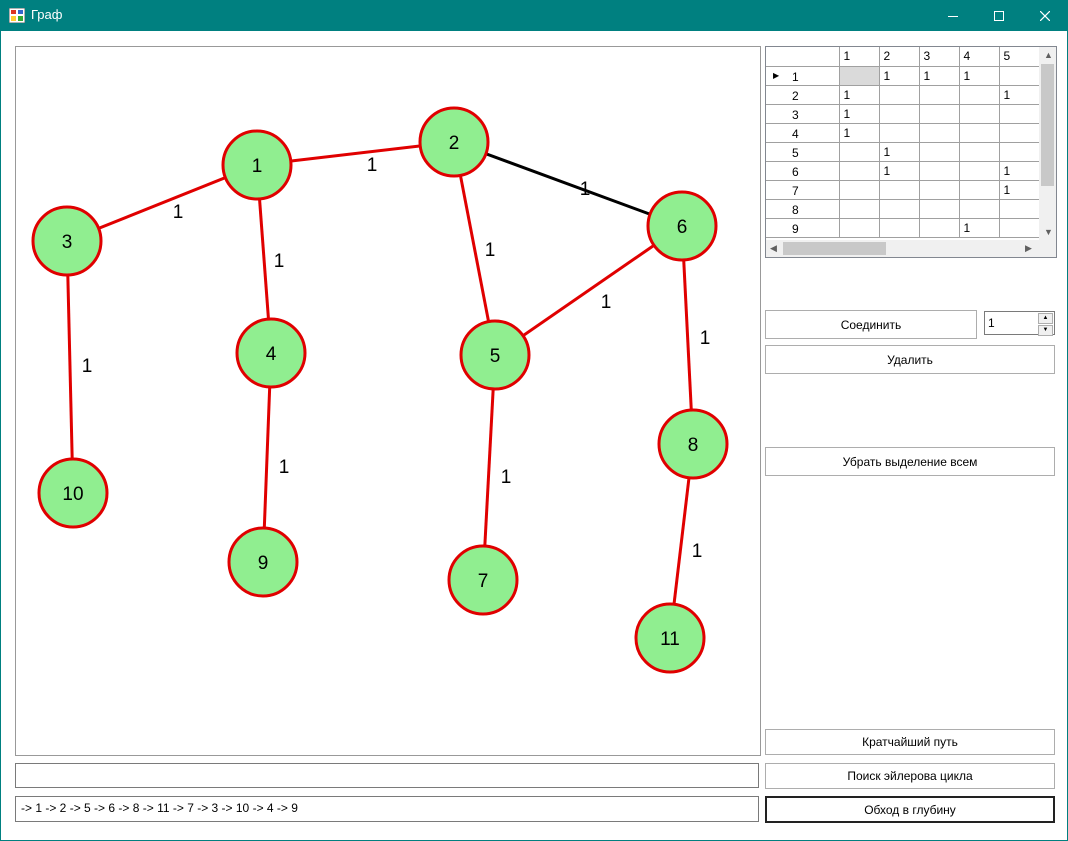 The width and height of the screenshot is (1068, 841). I want to click on grid-vertical-scrollbar: ▲ ▼, so click(1047, 143).